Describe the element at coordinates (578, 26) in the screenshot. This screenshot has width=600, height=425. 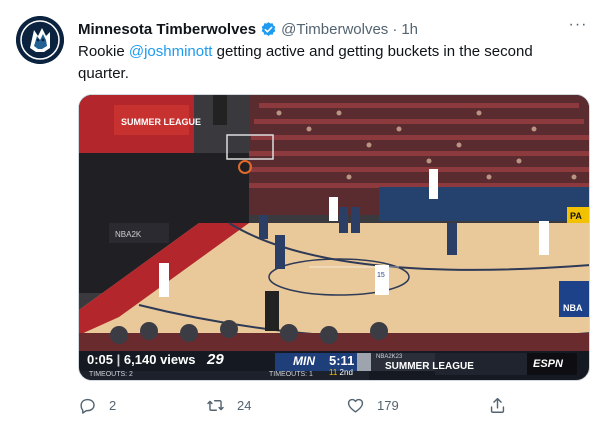
I see `more-options-icon: ···` at that location.